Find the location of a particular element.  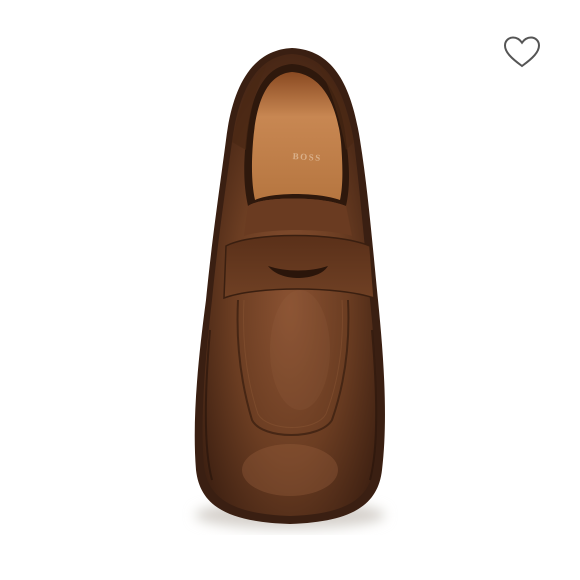

heart-outline-icon is located at coordinates (522, 52).